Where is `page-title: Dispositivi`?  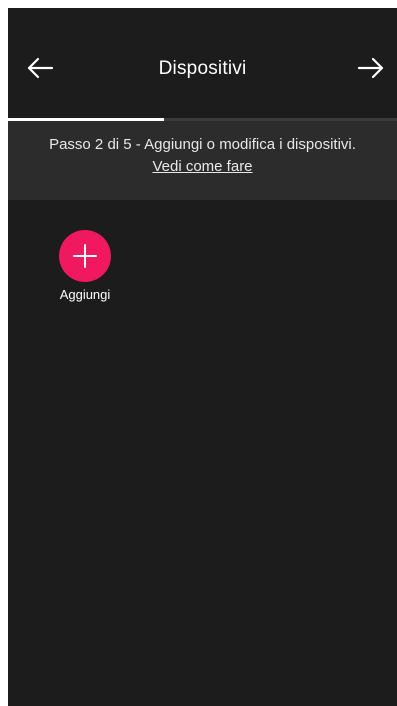
page-title: Dispositivi is located at coordinates (202, 68).